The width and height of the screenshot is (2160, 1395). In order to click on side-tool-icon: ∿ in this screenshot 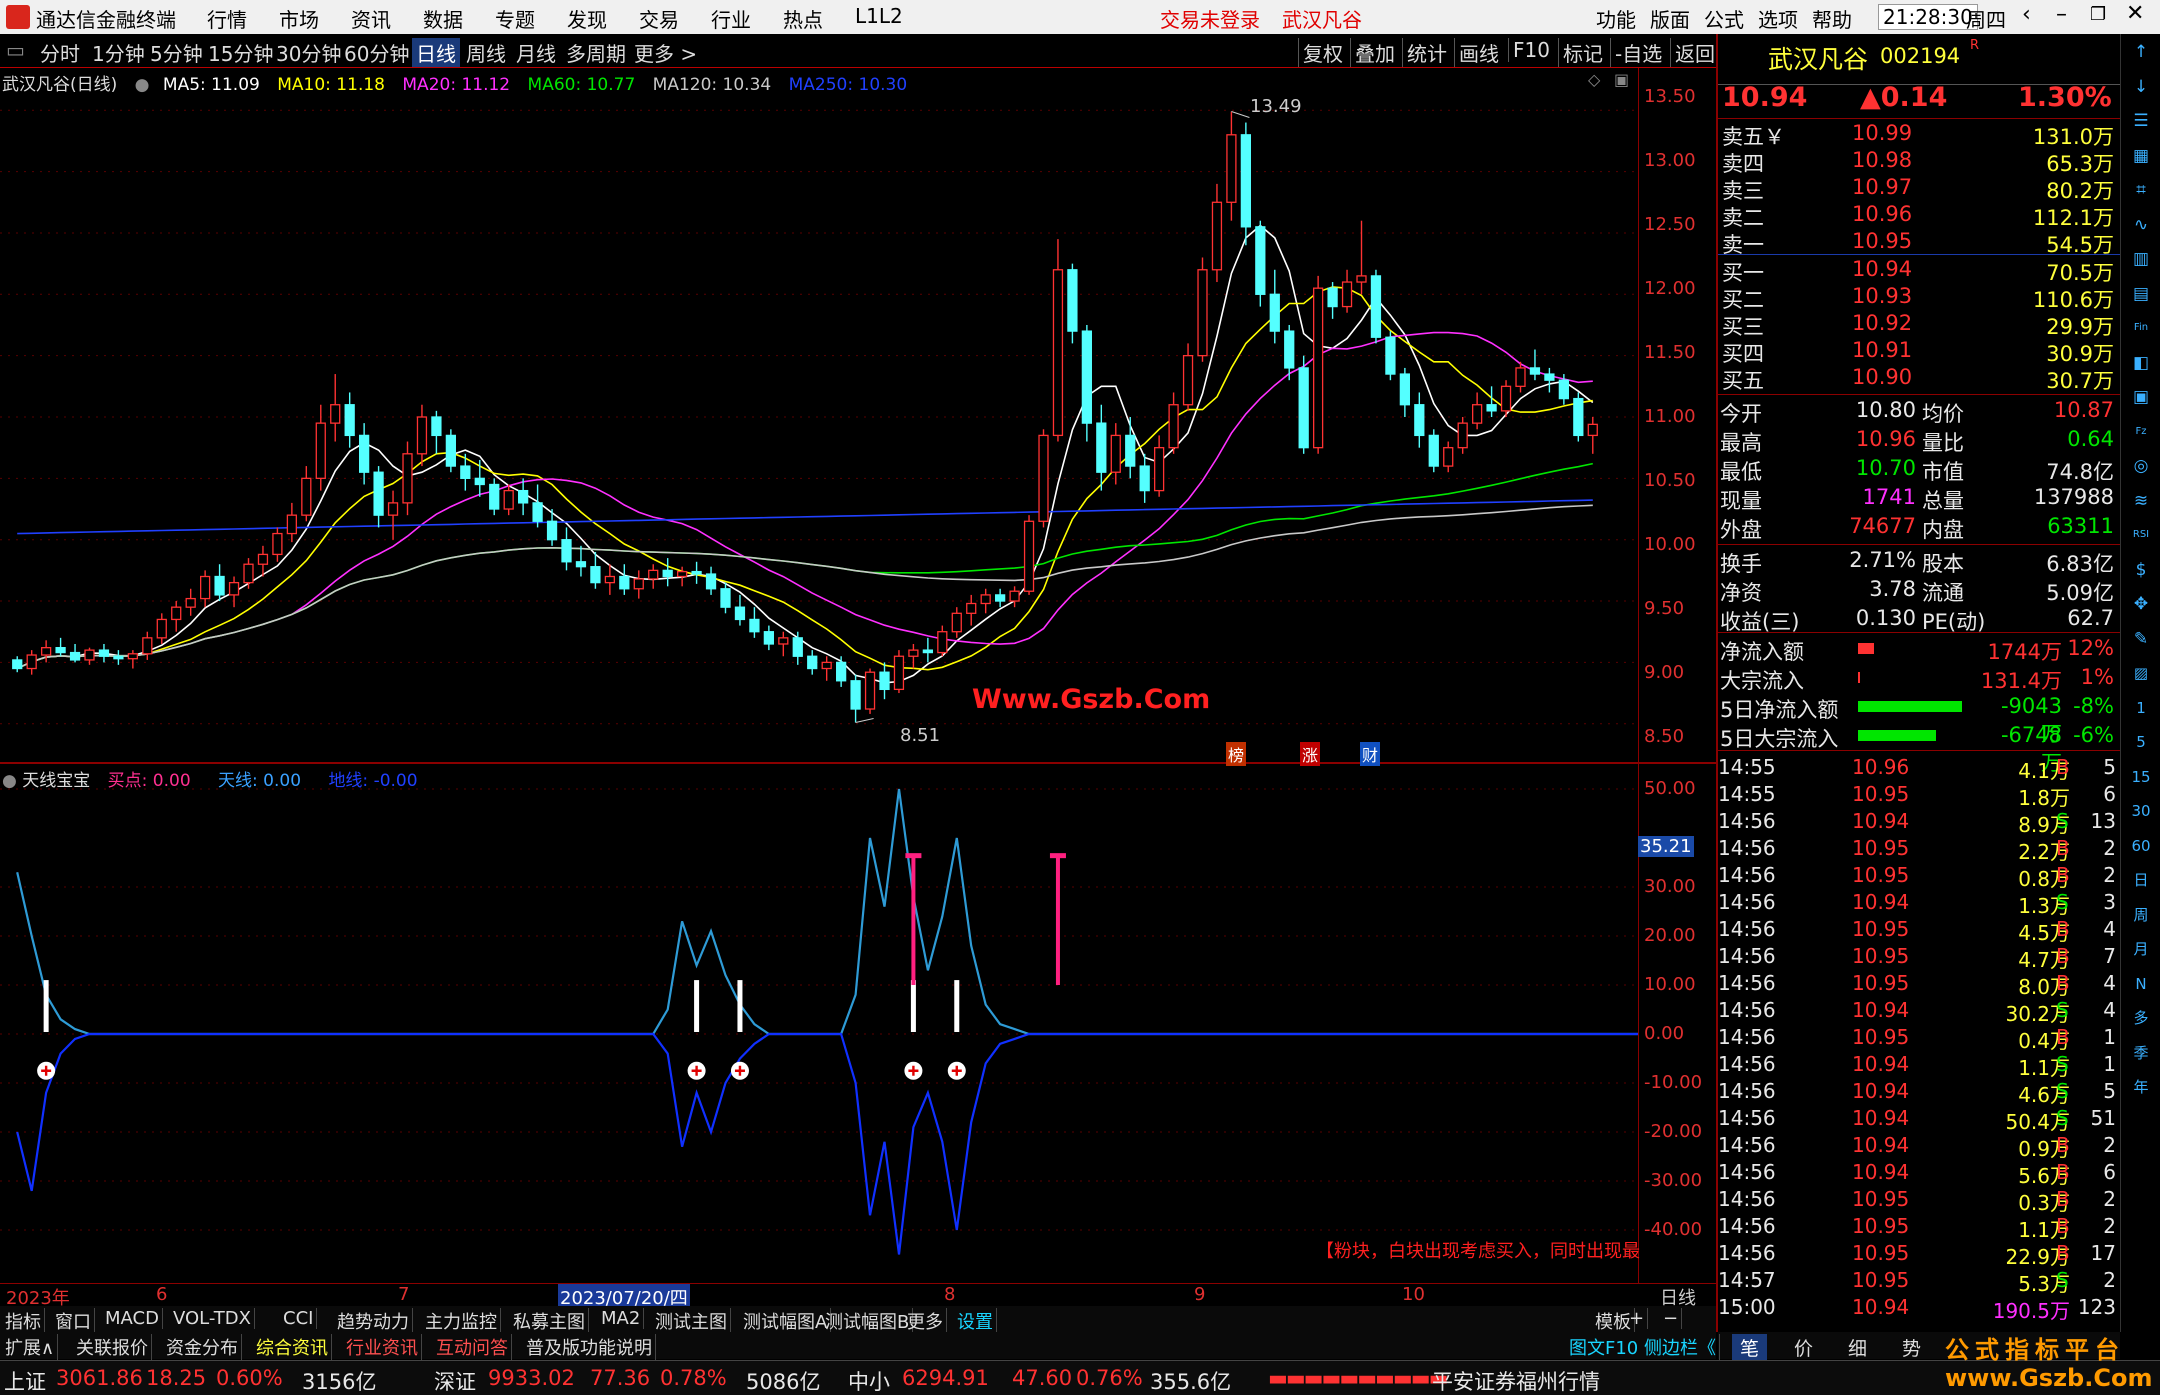, I will do `click(2141, 225)`.